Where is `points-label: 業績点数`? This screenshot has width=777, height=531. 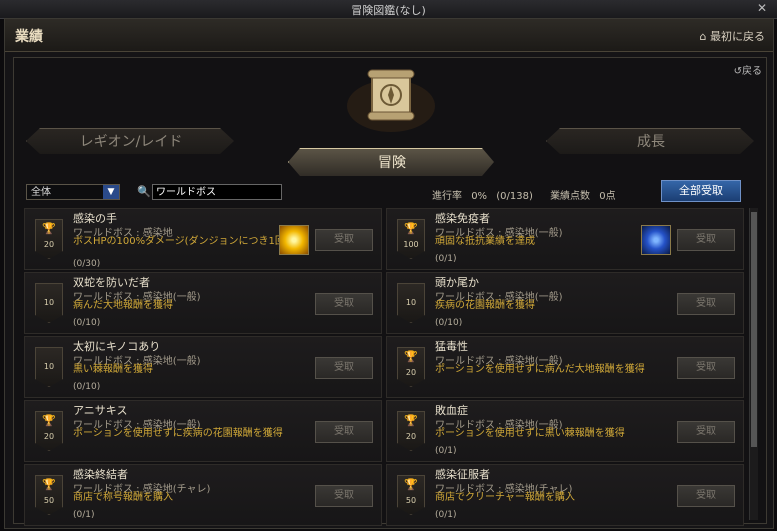 points-label: 業績点数 is located at coordinates (570, 196).